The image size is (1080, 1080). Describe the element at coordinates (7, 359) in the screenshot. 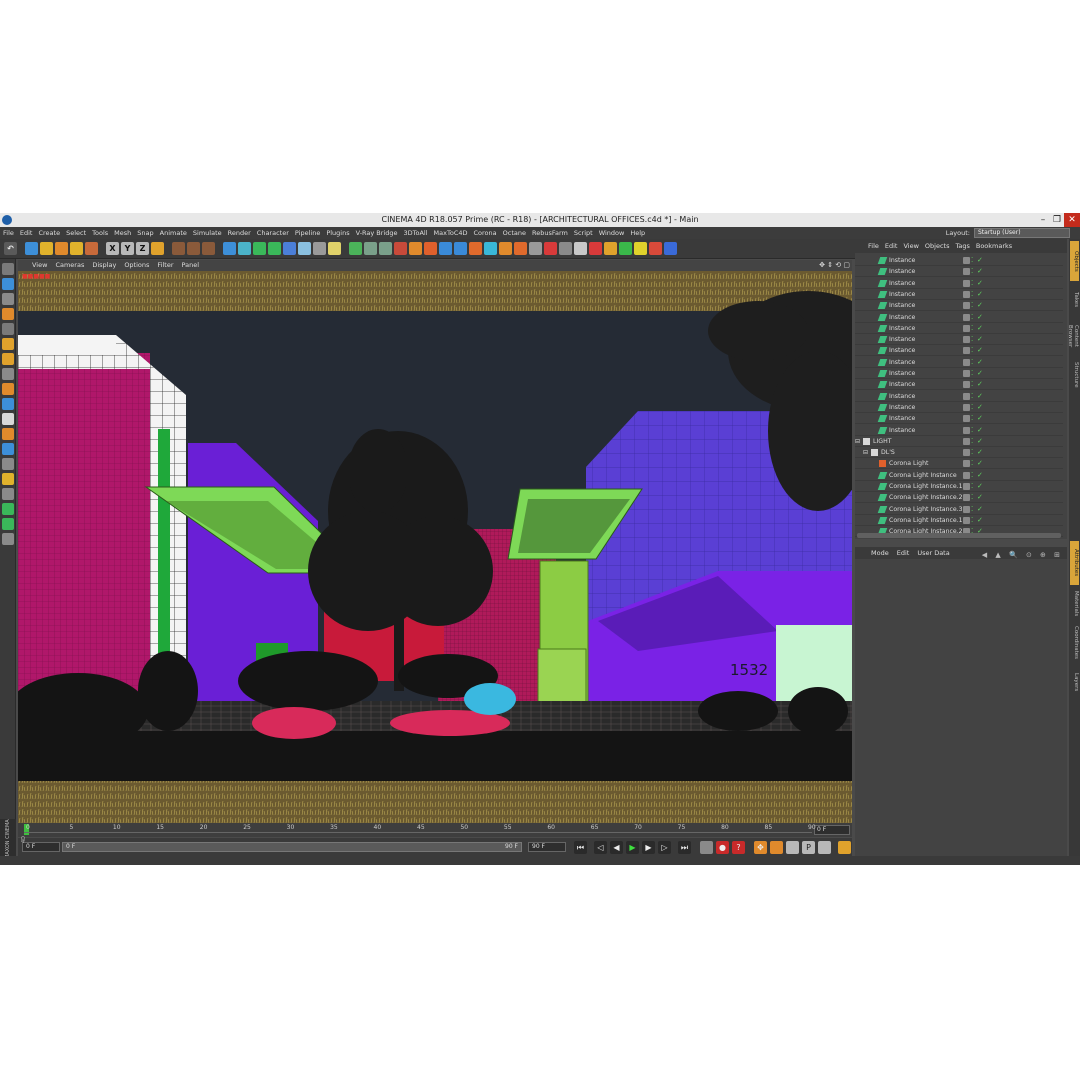

I see `polygons-mode-icon` at that location.